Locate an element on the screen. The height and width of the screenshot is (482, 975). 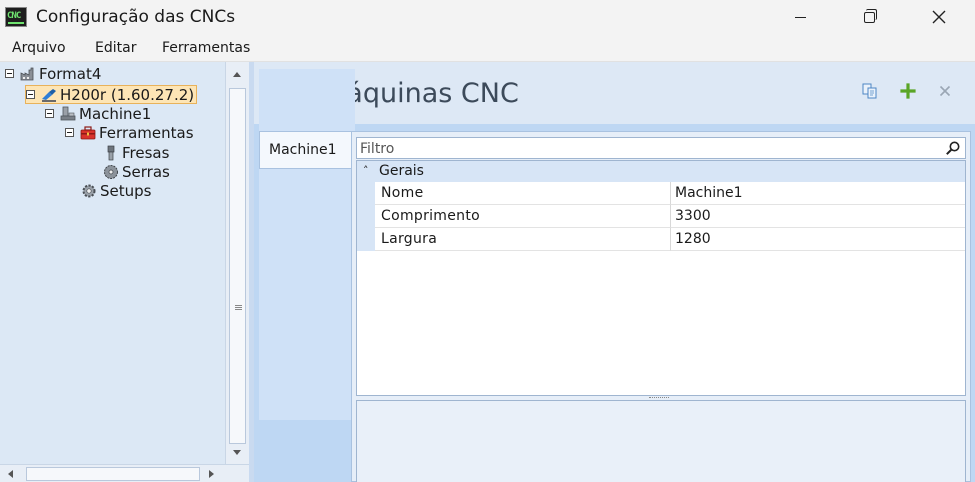
property-name: Comprimento is located at coordinates (523, 216).